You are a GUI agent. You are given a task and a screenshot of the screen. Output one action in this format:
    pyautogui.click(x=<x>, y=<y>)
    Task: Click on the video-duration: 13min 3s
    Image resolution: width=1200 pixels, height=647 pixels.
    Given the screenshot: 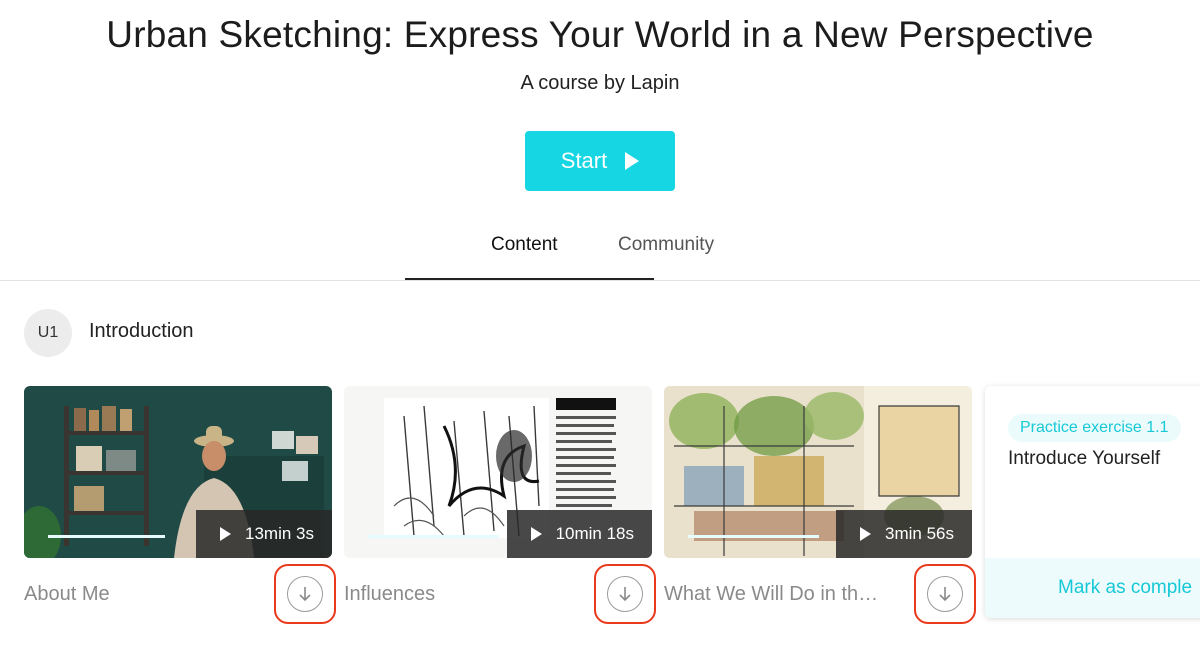 What is the action you would take?
    pyautogui.click(x=279, y=533)
    